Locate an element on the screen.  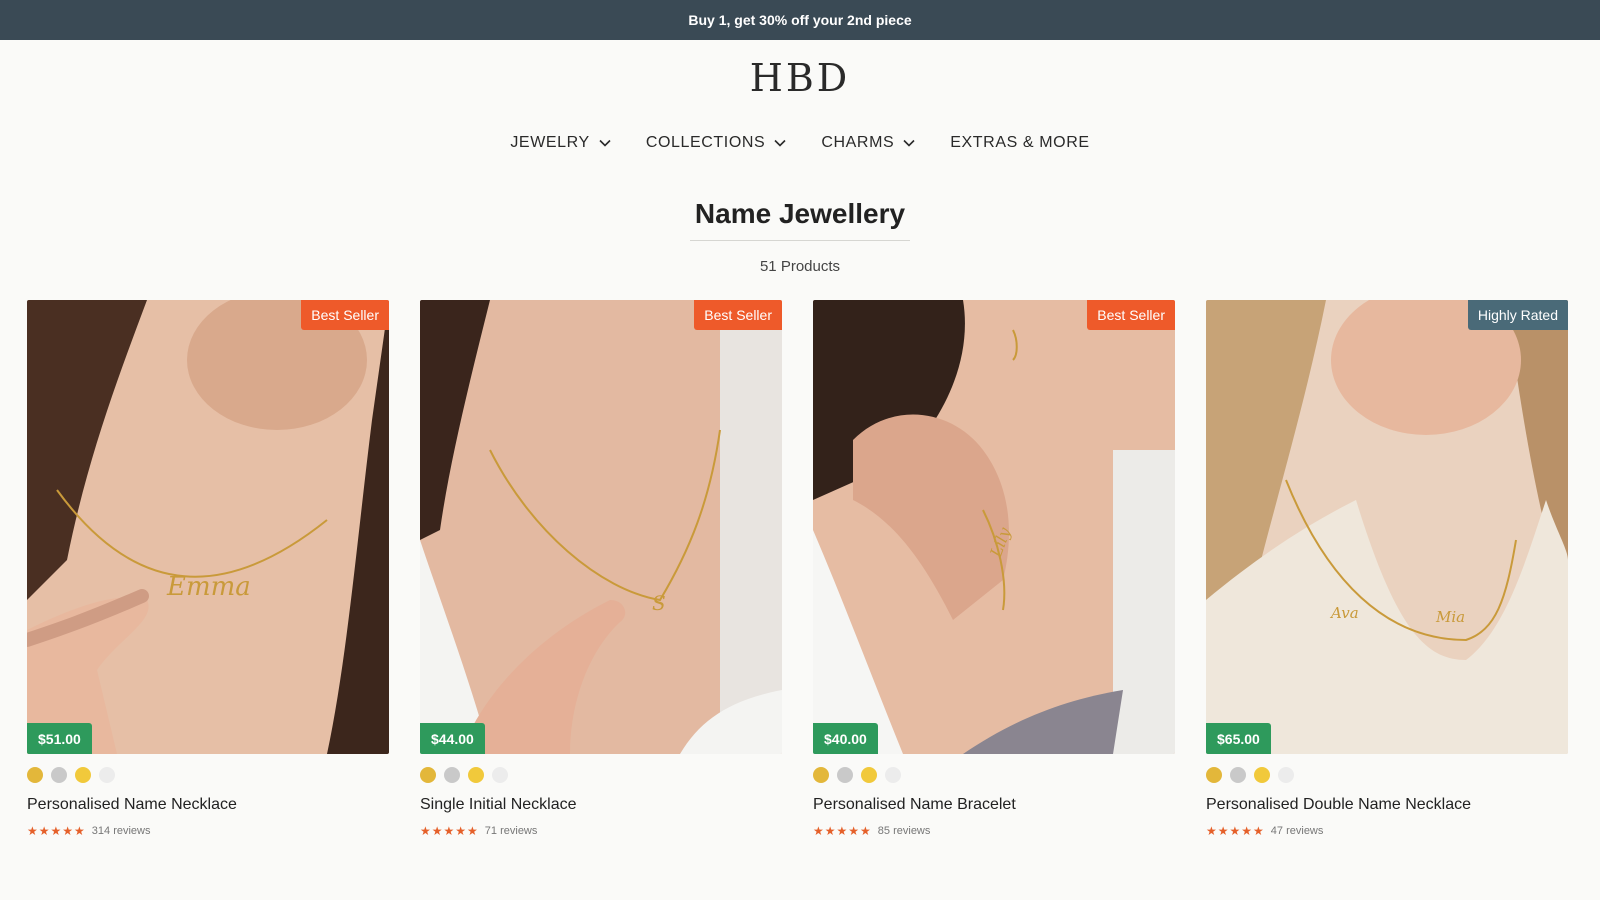
price-tag: $51.00 is located at coordinates (59, 738).